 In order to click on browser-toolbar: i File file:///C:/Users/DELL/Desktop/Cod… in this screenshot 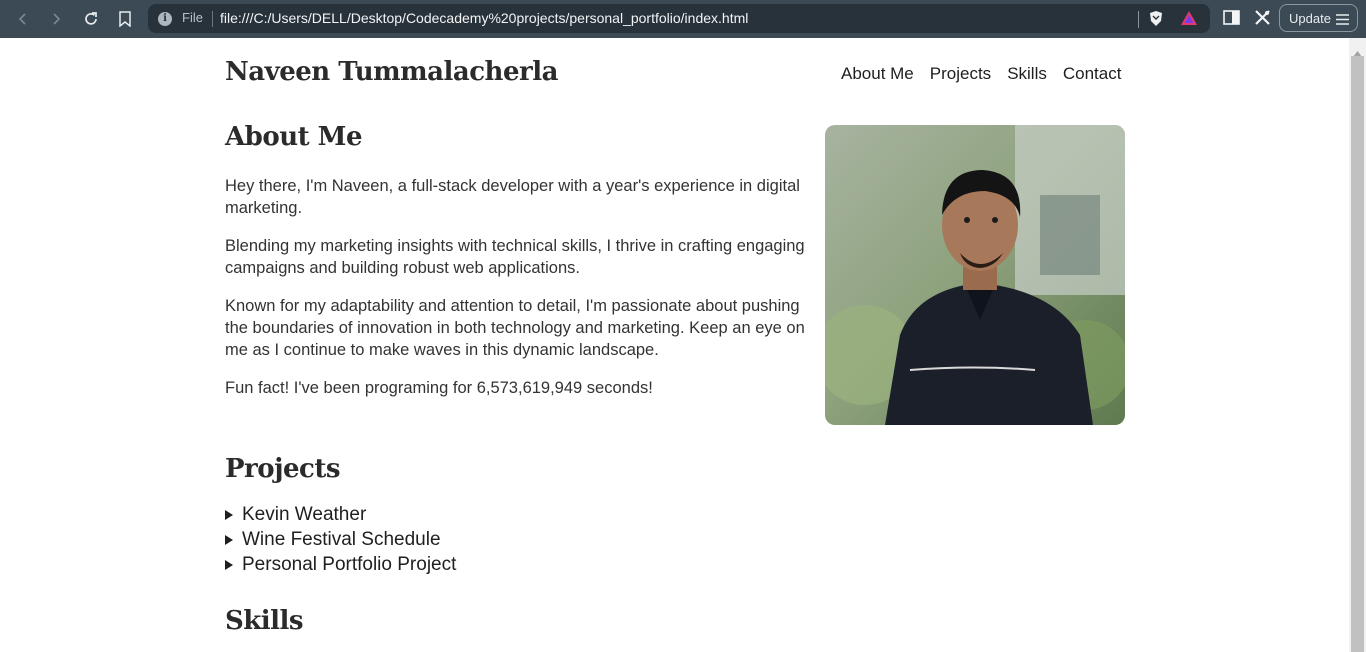, I will do `click(683, 19)`.